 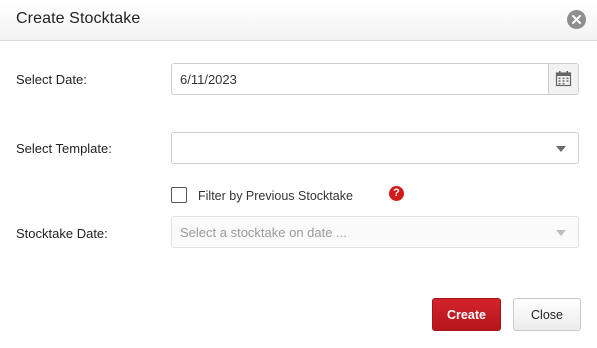 I want to click on date-field: 6/11/2023, so click(x=375, y=79).